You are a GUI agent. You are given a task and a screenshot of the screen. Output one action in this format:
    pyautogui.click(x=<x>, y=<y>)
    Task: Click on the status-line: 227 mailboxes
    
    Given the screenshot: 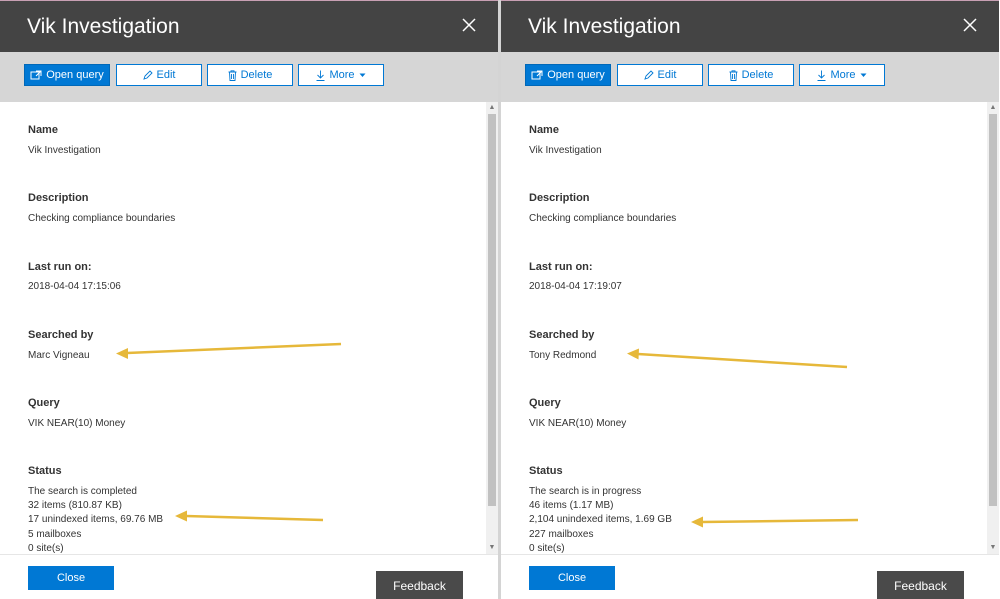 What is the action you would take?
    pyautogui.click(x=561, y=534)
    